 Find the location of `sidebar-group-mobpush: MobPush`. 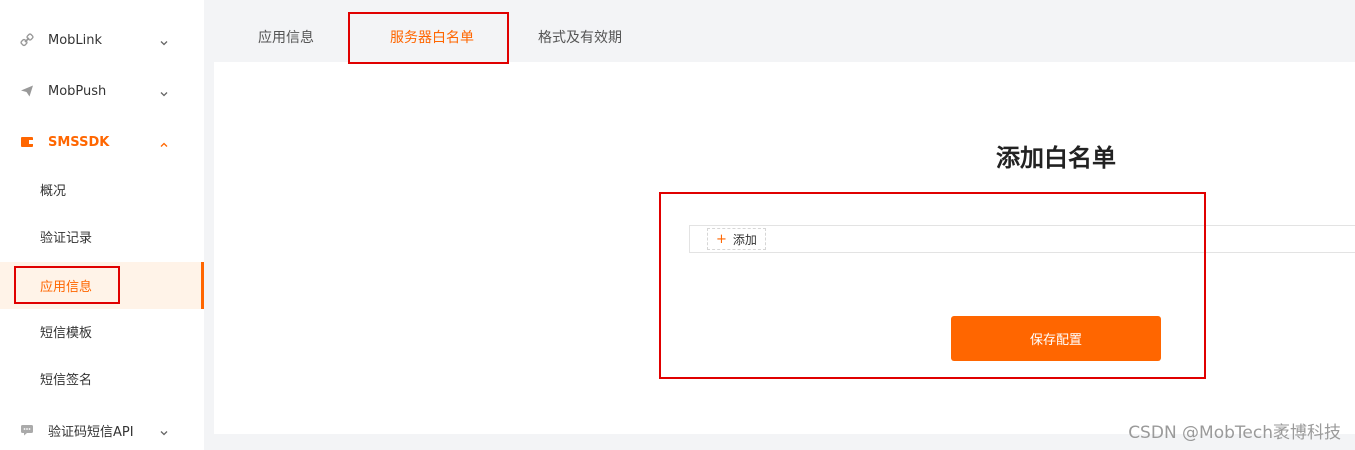

sidebar-group-mobpush: MobPush is located at coordinates (102, 91).